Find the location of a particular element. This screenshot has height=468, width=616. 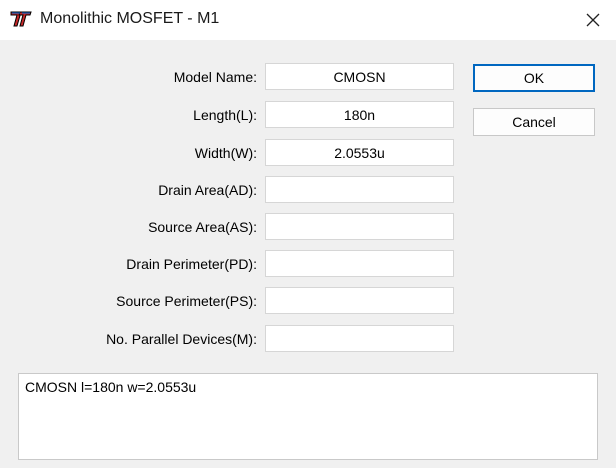

ltspice-app-icon is located at coordinates (21, 19).